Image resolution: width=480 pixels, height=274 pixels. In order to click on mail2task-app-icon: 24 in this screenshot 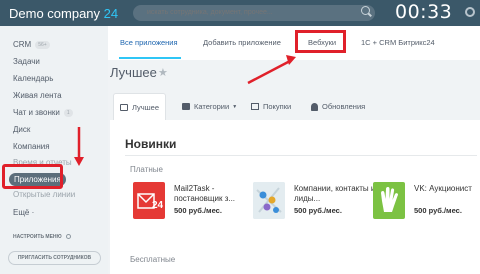, I will do `click(149, 200)`.